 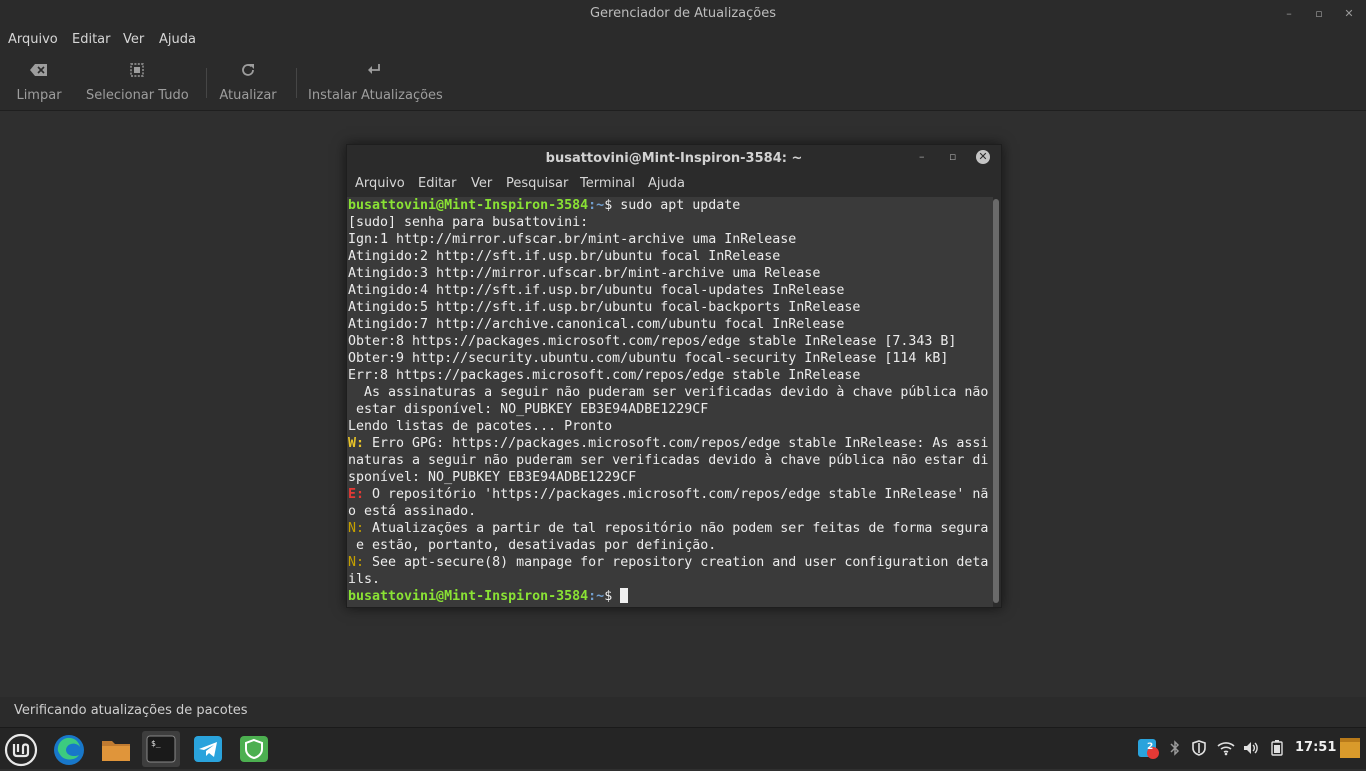 What do you see at coordinates (468, 222) in the screenshot?
I see `terminal-line: [sudo] senha para busattovini:` at bounding box center [468, 222].